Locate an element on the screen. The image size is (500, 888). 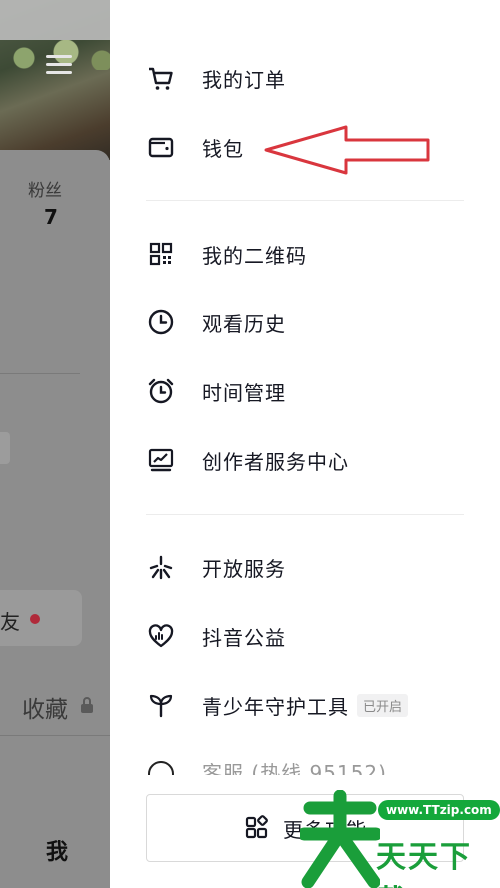
watermark-text: 天天下载 is located at coordinates (424, 864).